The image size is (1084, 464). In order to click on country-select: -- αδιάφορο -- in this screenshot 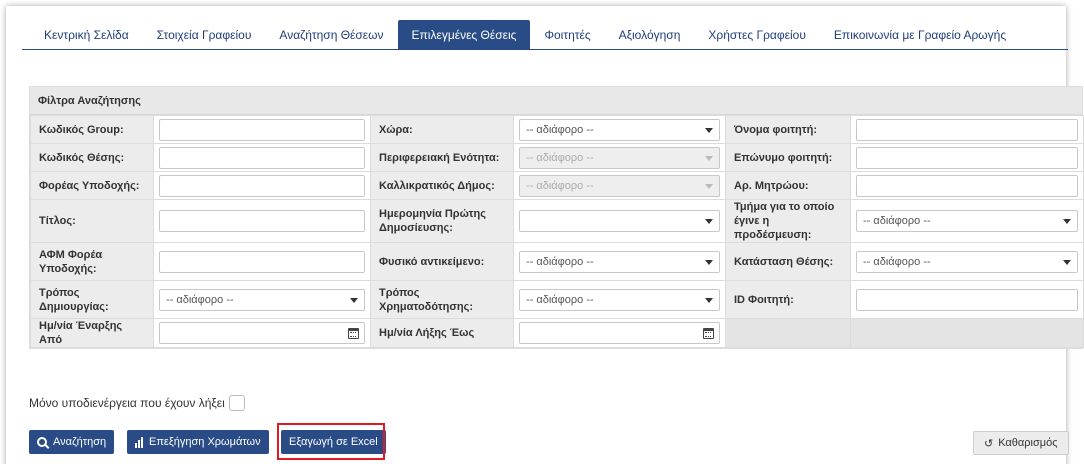, I will do `click(619, 129)`.